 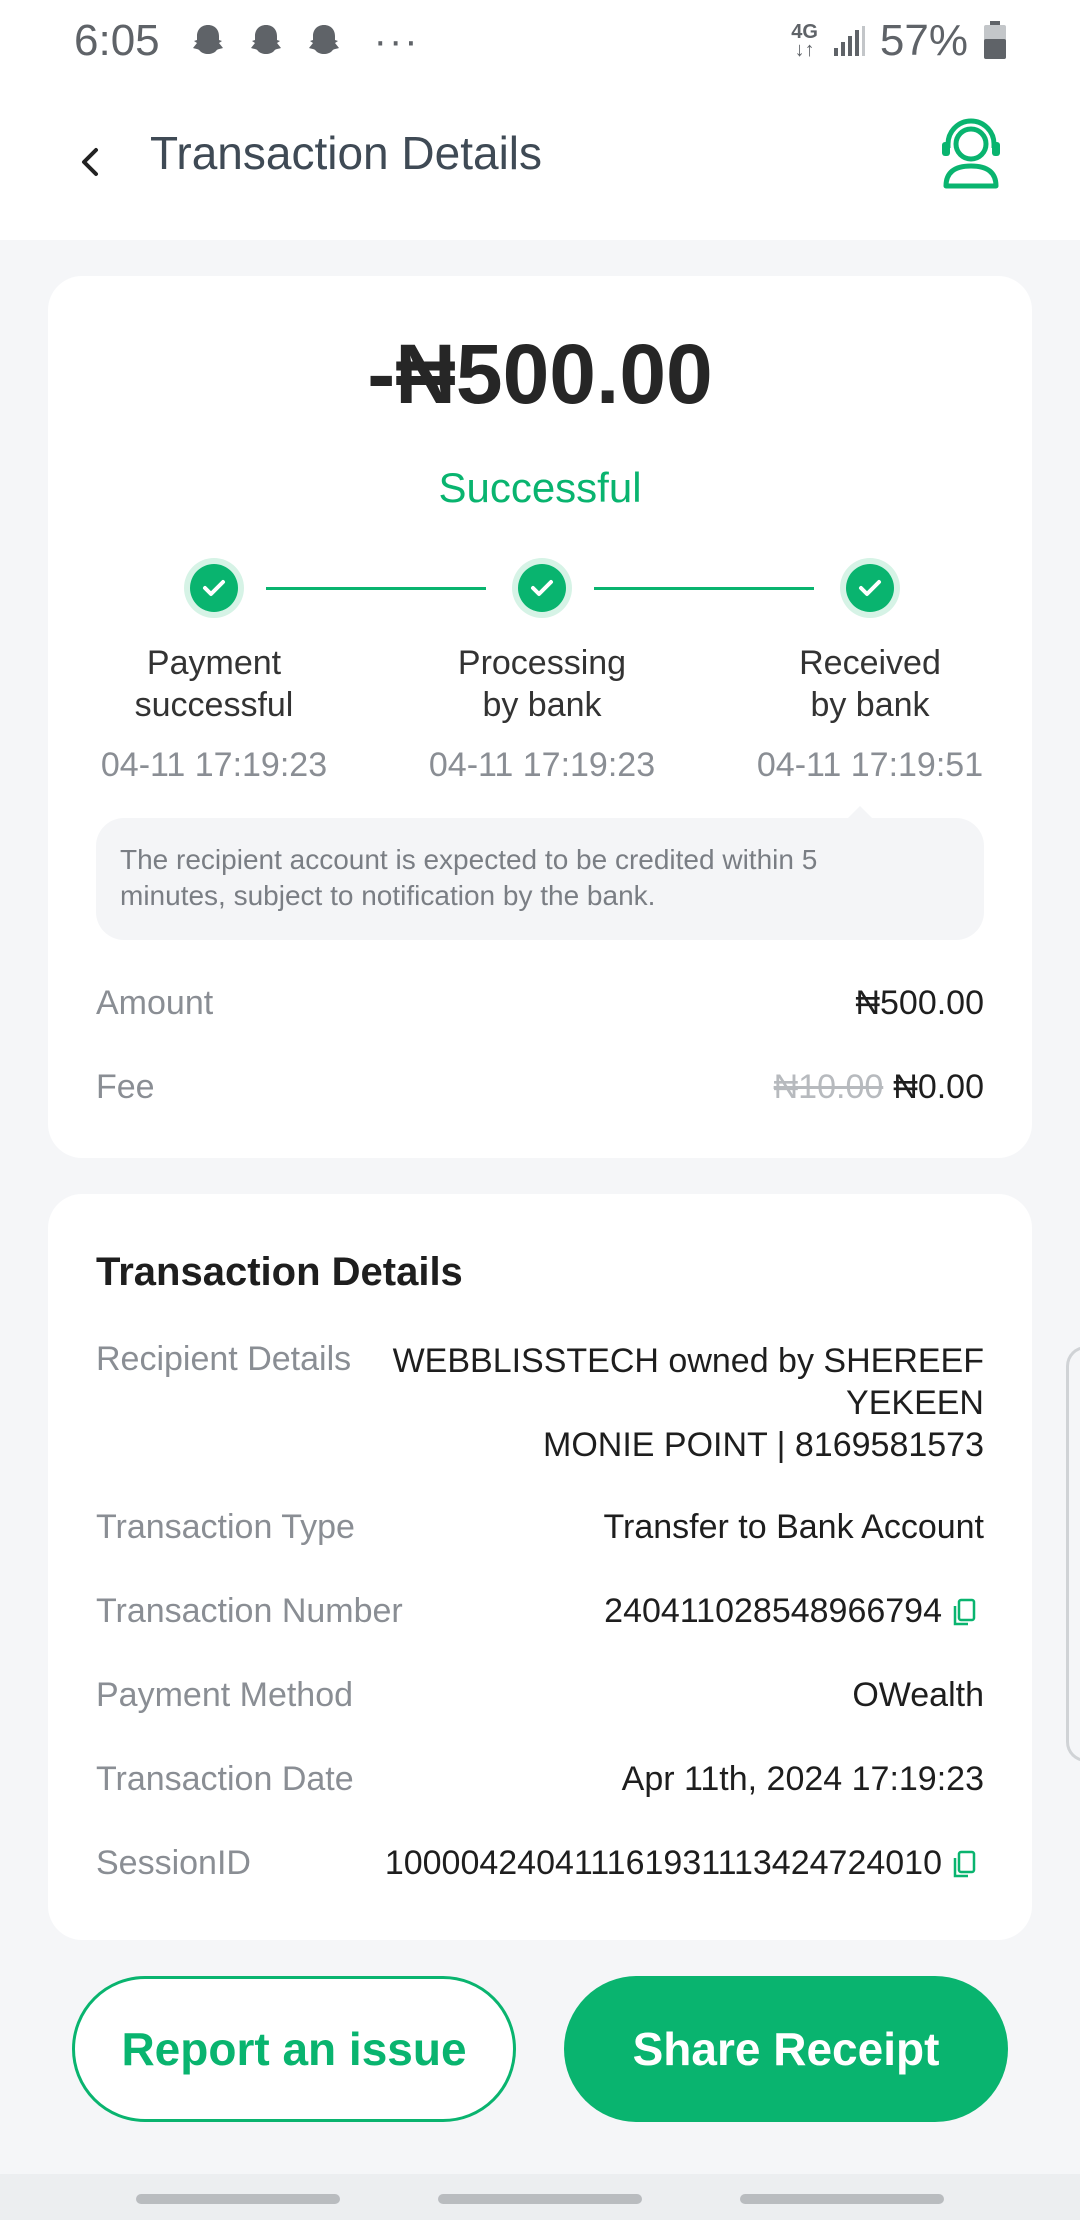 I want to click on transaction-date-label: Transaction Date, so click(x=225, y=1779).